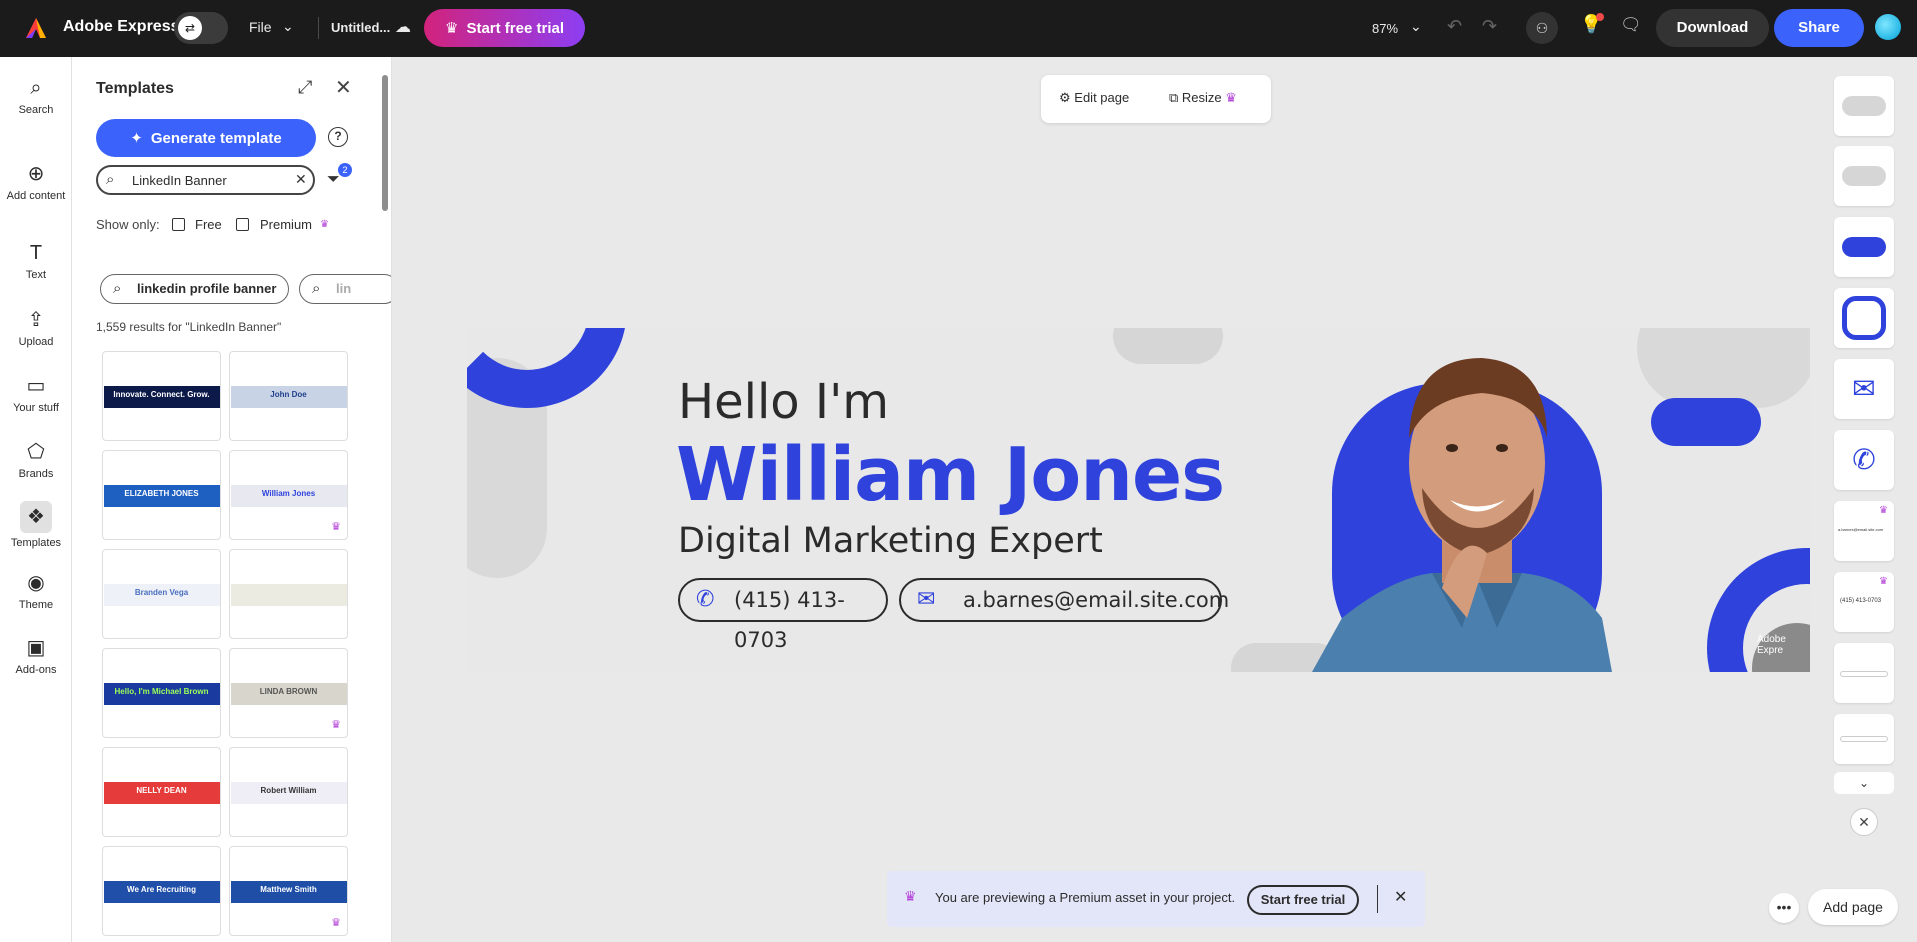 Image resolution: width=1917 pixels, height=942 pixels. I want to click on generate-template-button: ✦ Generate template, so click(206, 138).